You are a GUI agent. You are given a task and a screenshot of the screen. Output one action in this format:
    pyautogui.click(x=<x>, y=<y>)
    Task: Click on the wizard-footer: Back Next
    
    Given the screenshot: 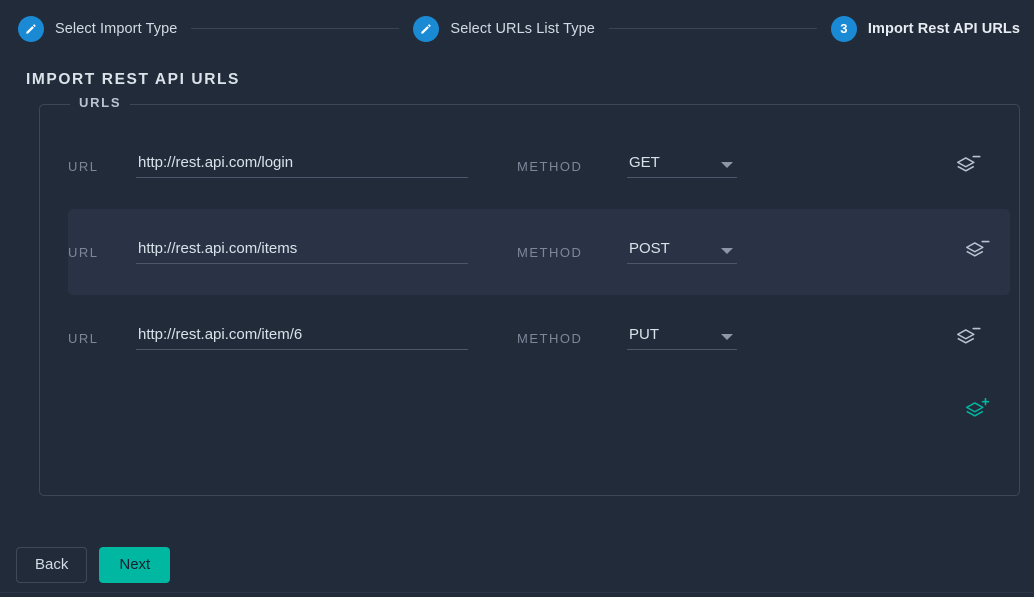 What is the action you would take?
    pyautogui.click(x=517, y=564)
    